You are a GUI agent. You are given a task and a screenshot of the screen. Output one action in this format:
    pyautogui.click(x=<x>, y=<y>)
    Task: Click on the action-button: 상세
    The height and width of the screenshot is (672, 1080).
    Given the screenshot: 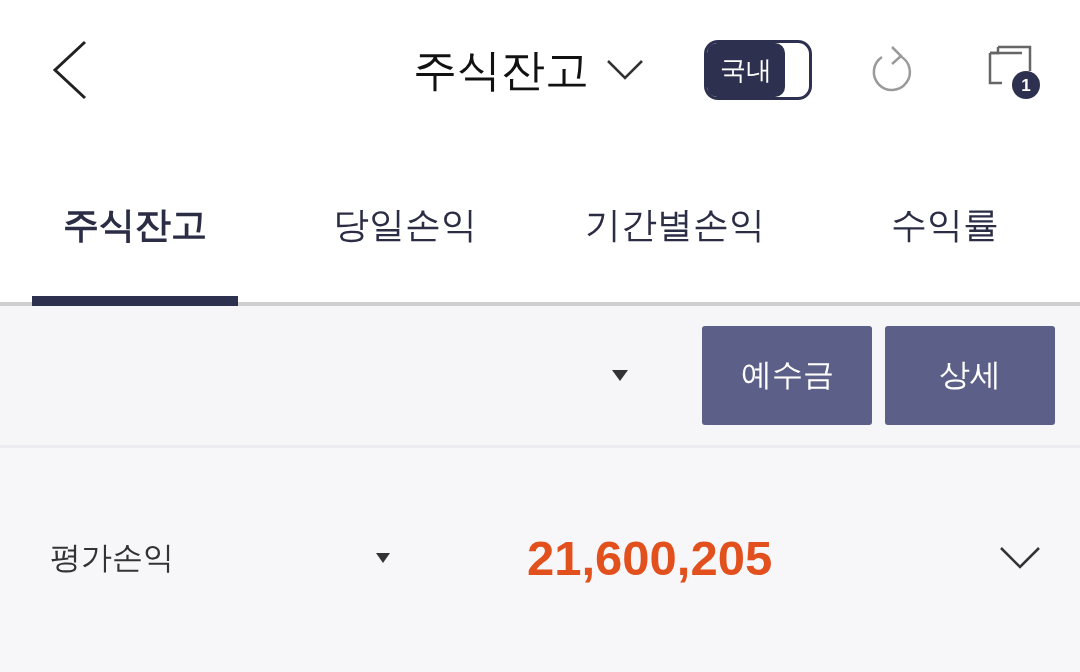 What is the action you would take?
    pyautogui.click(x=970, y=375)
    